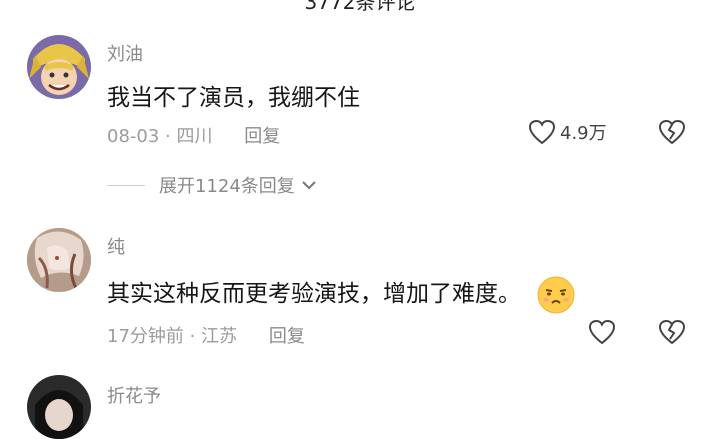 Image resolution: width=720 pixels, height=439 pixels. I want to click on comment-username: 刘油, so click(125, 53).